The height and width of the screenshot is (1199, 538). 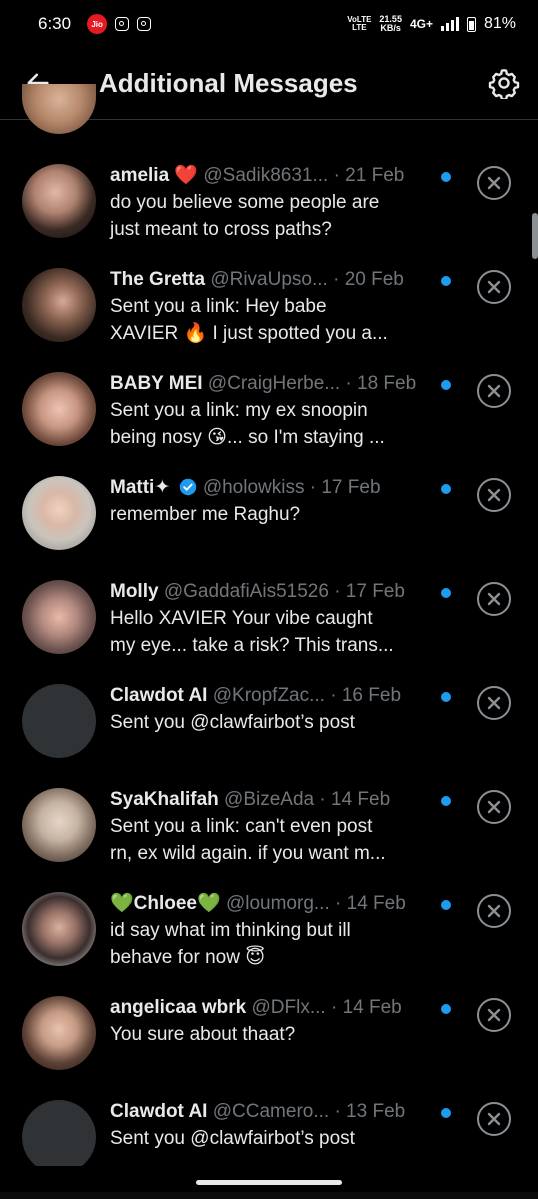 I want to click on message-header: SyaKhalifah @BizeAda · 14 Feb, so click(x=270, y=800).